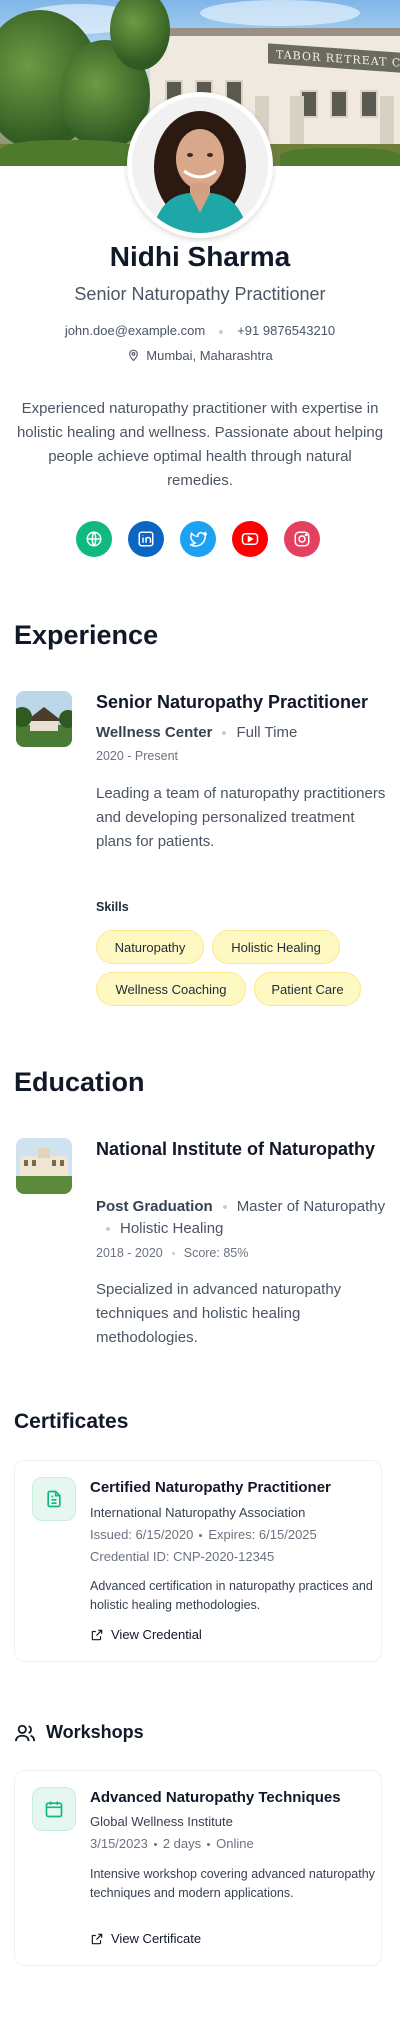 The width and height of the screenshot is (400, 2027). I want to click on youtube-icon, so click(250, 539).